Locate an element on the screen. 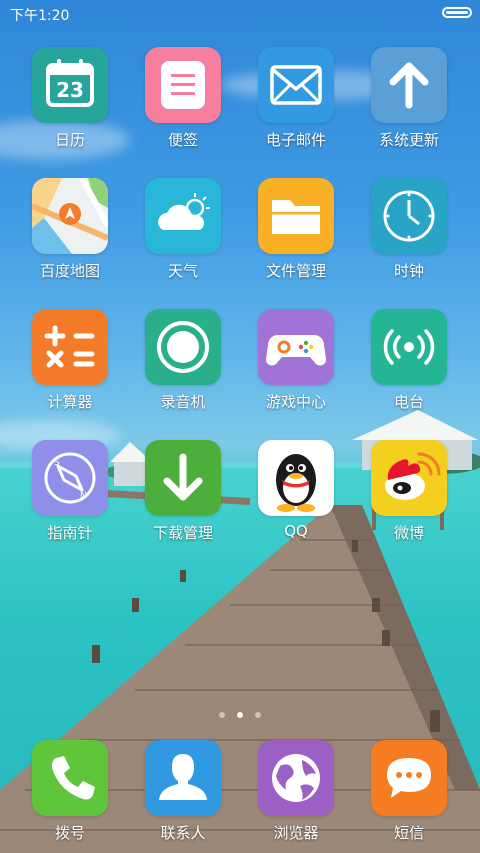  app-label: 游戏中心 is located at coordinates (295, 402).